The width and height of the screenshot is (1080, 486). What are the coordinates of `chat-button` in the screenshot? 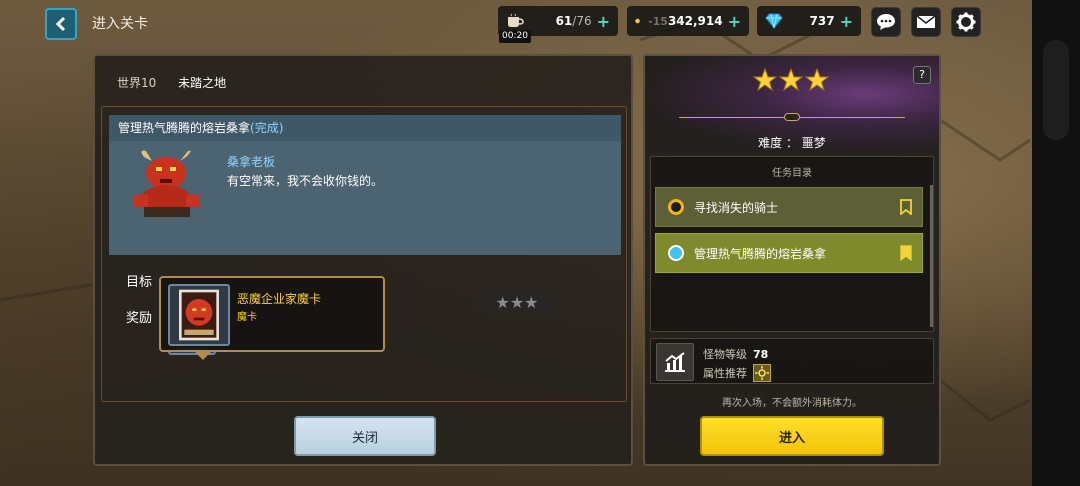 It's located at (886, 22).